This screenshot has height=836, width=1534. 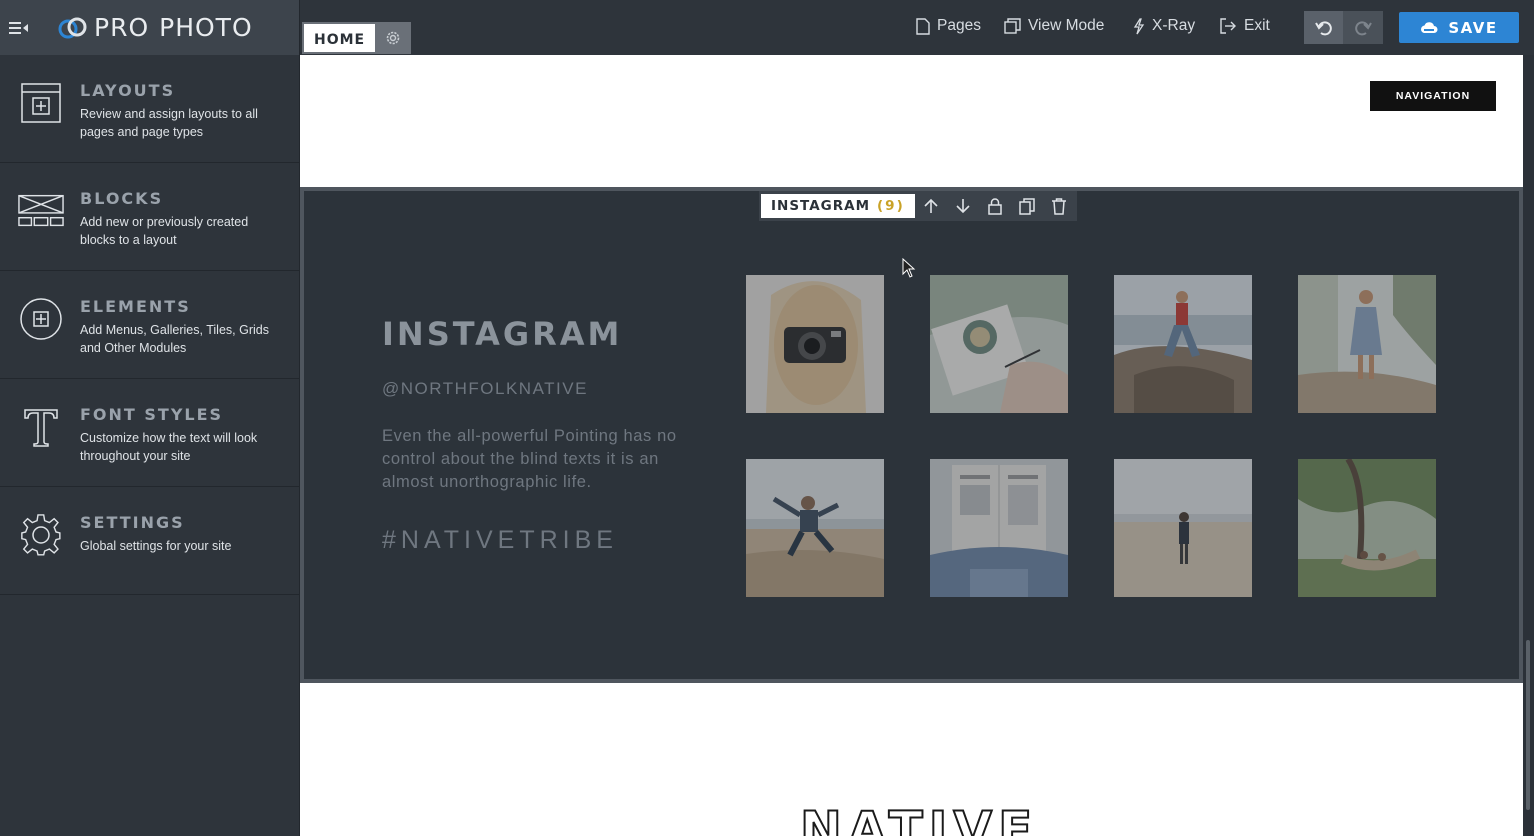 I want to click on block-label: INSTAGRAM (9), so click(x=838, y=206).